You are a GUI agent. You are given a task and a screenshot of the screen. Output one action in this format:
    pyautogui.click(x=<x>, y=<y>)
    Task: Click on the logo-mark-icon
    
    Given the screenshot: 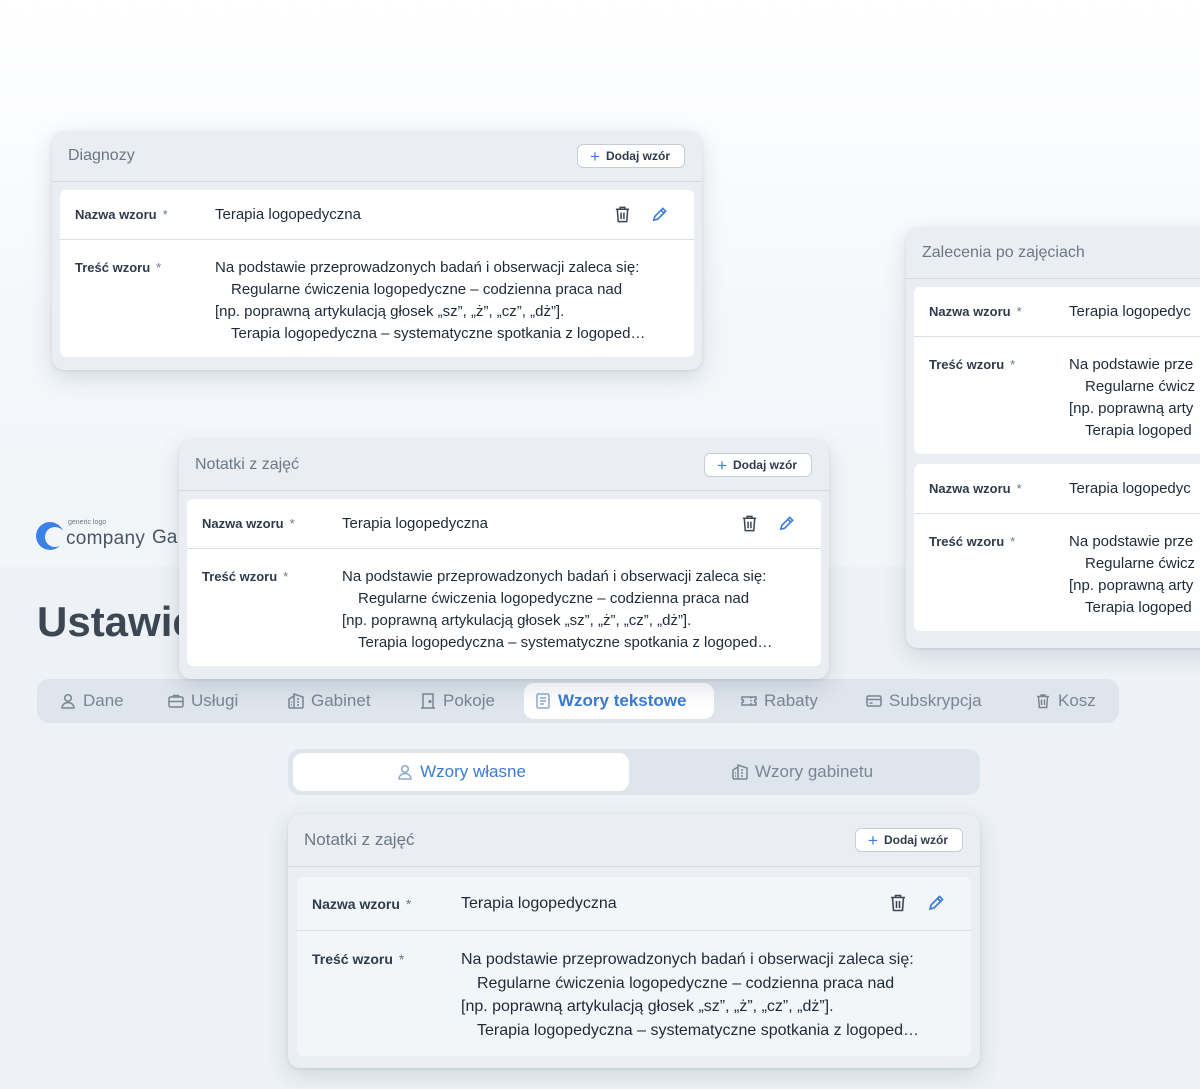 What is the action you would take?
    pyautogui.click(x=50, y=536)
    